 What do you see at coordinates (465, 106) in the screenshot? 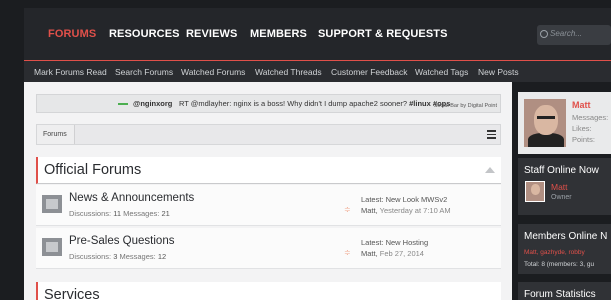
I see `social-bar-credit: Social Bar by Digital Point` at bounding box center [465, 106].